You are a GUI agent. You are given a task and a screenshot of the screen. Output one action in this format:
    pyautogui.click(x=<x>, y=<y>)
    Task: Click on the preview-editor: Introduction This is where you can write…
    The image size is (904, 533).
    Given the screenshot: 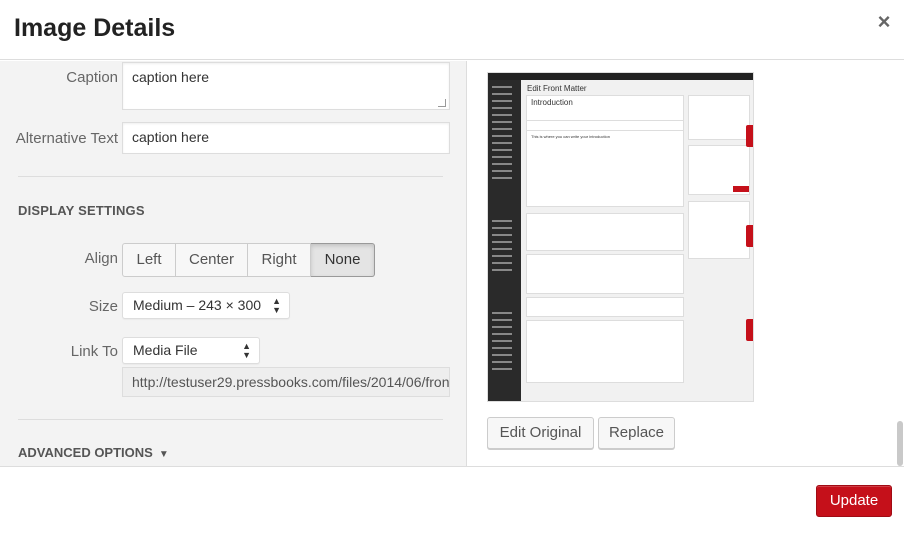 What is the action you would take?
    pyautogui.click(x=605, y=151)
    